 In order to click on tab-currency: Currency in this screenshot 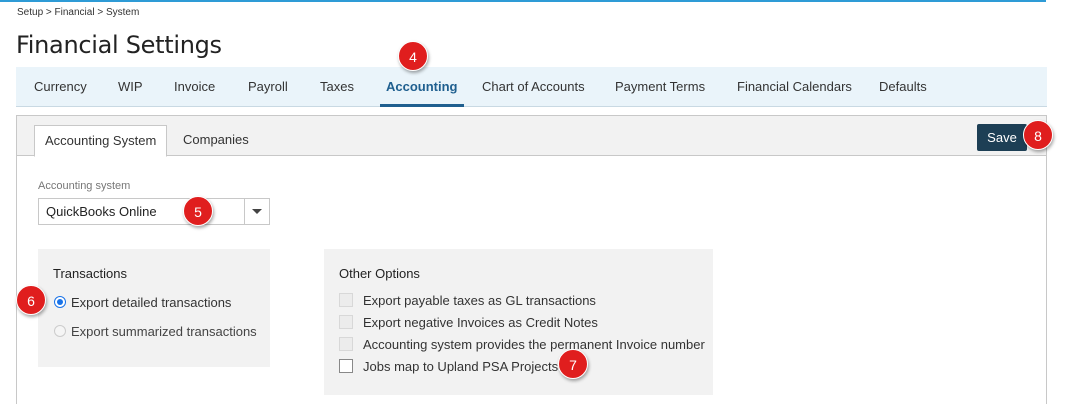, I will do `click(60, 87)`.